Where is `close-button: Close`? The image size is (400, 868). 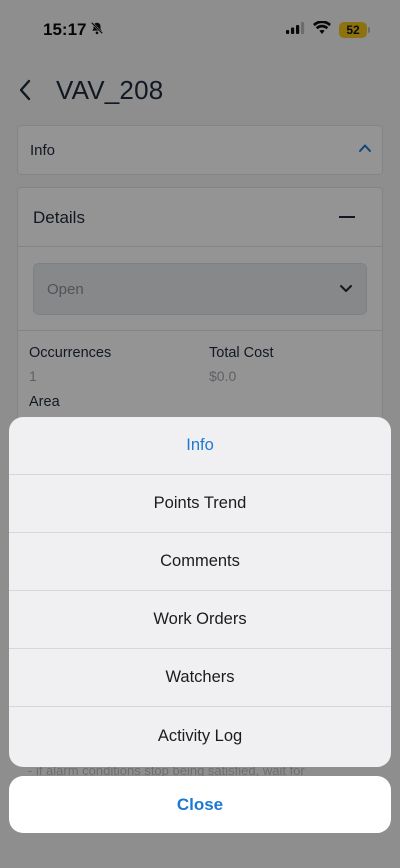
close-button: Close is located at coordinates (200, 804).